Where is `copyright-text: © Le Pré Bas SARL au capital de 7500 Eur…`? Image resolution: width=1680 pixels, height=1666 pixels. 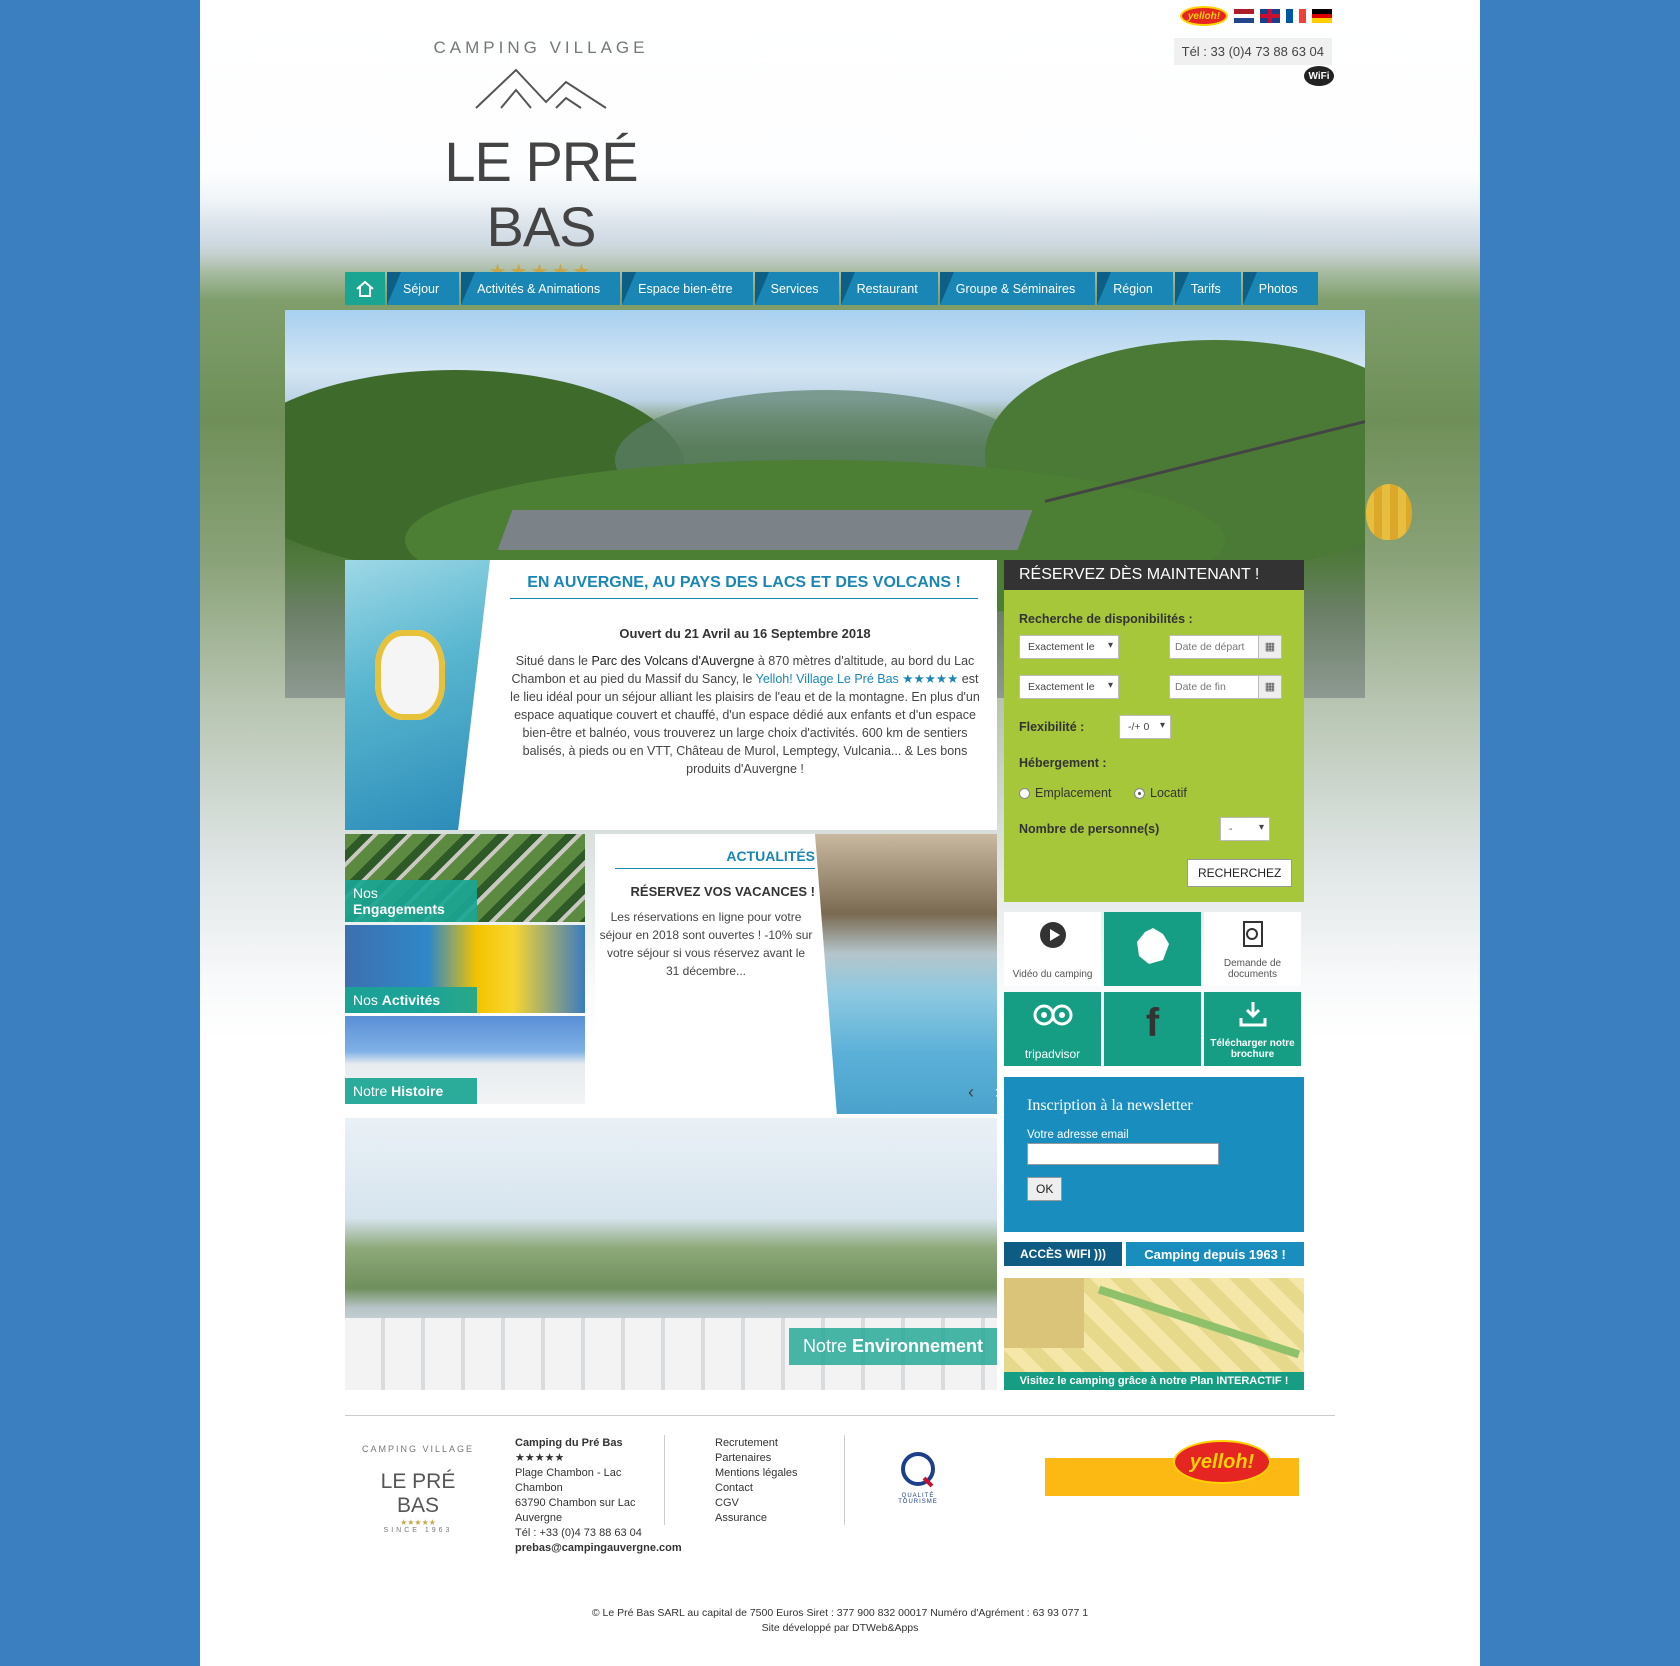 copyright-text: © Le Pré Bas SARL au capital de 7500 Eur… is located at coordinates (840, 1613).